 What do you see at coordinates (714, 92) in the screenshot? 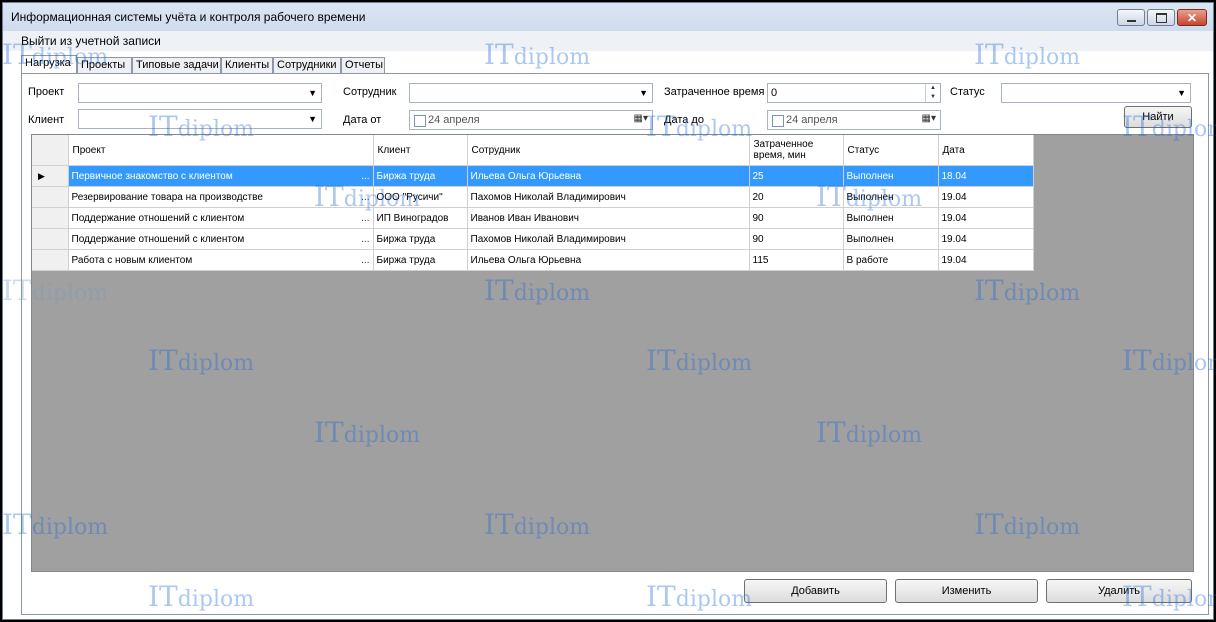
I see `time-spent-label: Затраченное время` at bounding box center [714, 92].